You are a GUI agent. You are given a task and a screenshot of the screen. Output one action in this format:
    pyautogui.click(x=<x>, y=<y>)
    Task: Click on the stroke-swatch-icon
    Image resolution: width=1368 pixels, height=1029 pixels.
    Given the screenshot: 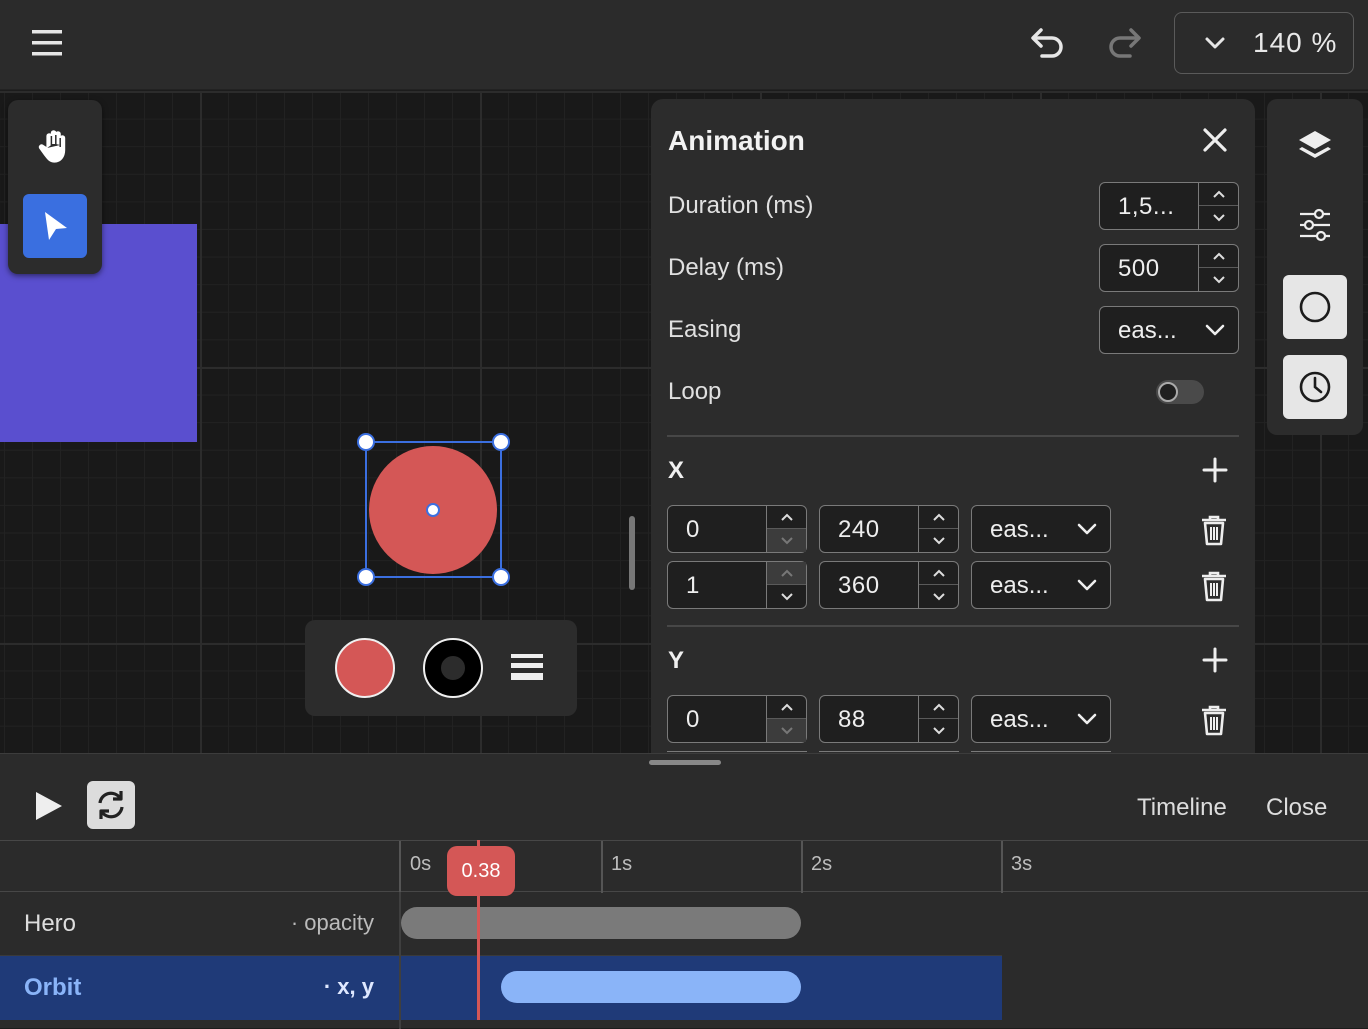 What is the action you would take?
    pyautogui.click(x=453, y=668)
    